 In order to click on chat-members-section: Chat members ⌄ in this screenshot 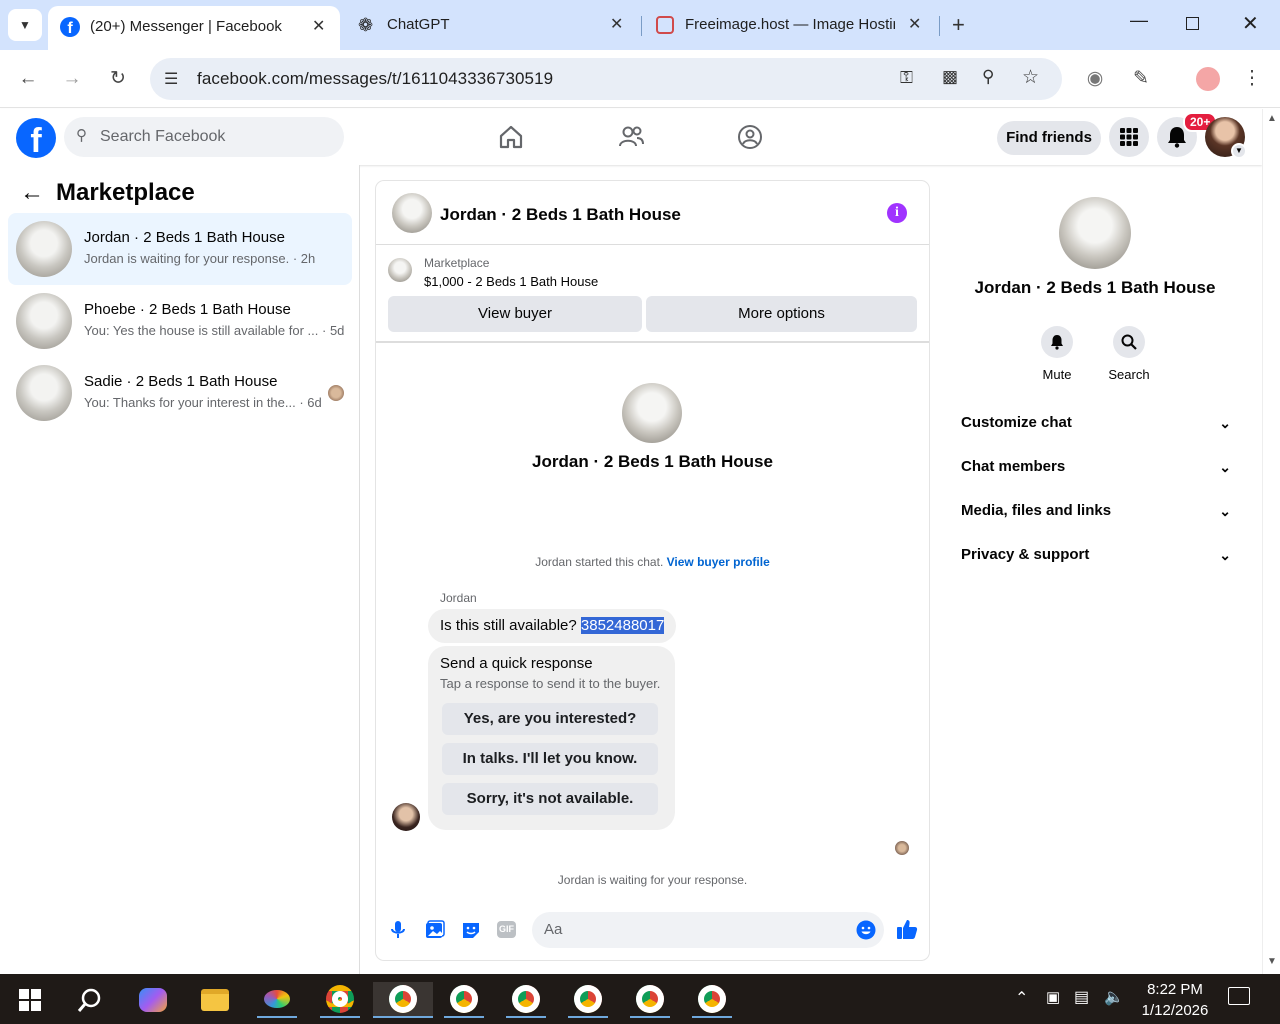, I will do `click(1096, 467)`.